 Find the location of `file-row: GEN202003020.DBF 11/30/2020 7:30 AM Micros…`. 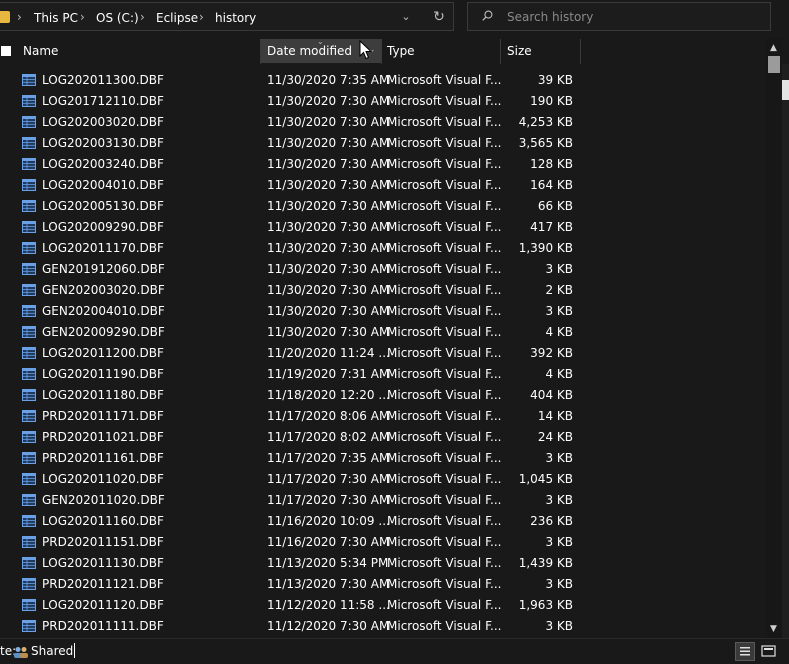

file-row: GEN202003020.DBF 11/30/2020 7:30 AM Micros… is located at coordinates (382, 290).